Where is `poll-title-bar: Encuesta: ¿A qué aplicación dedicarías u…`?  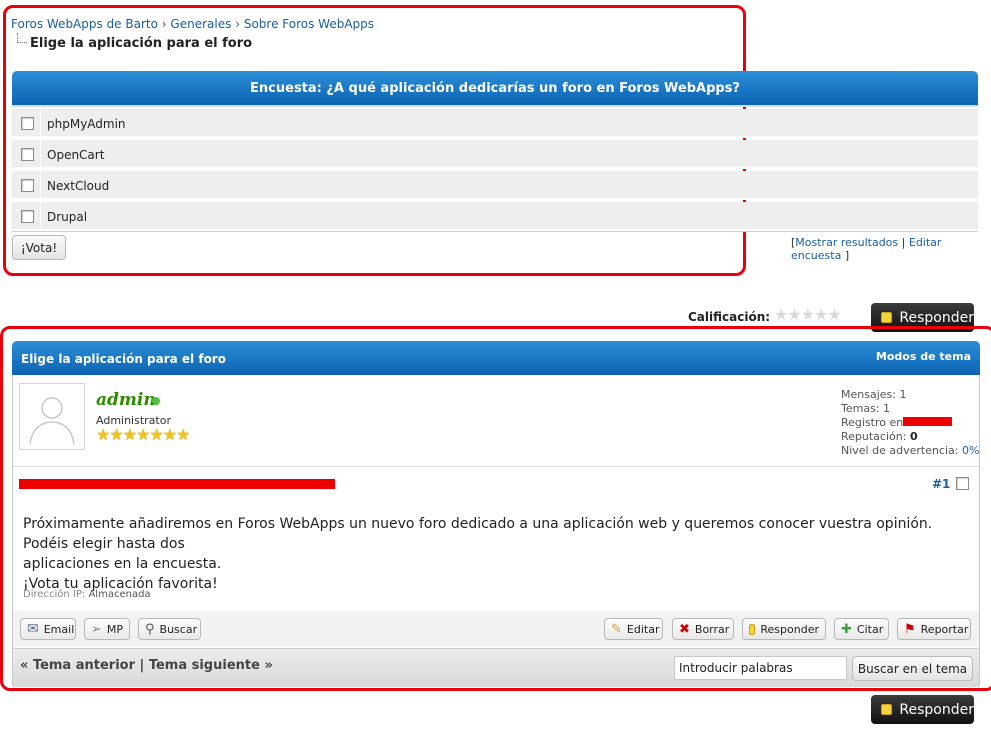
poll-title-bar: Encuesta: ¿A qué aplicación dedicarías u… is located at coordinates (495, 89).